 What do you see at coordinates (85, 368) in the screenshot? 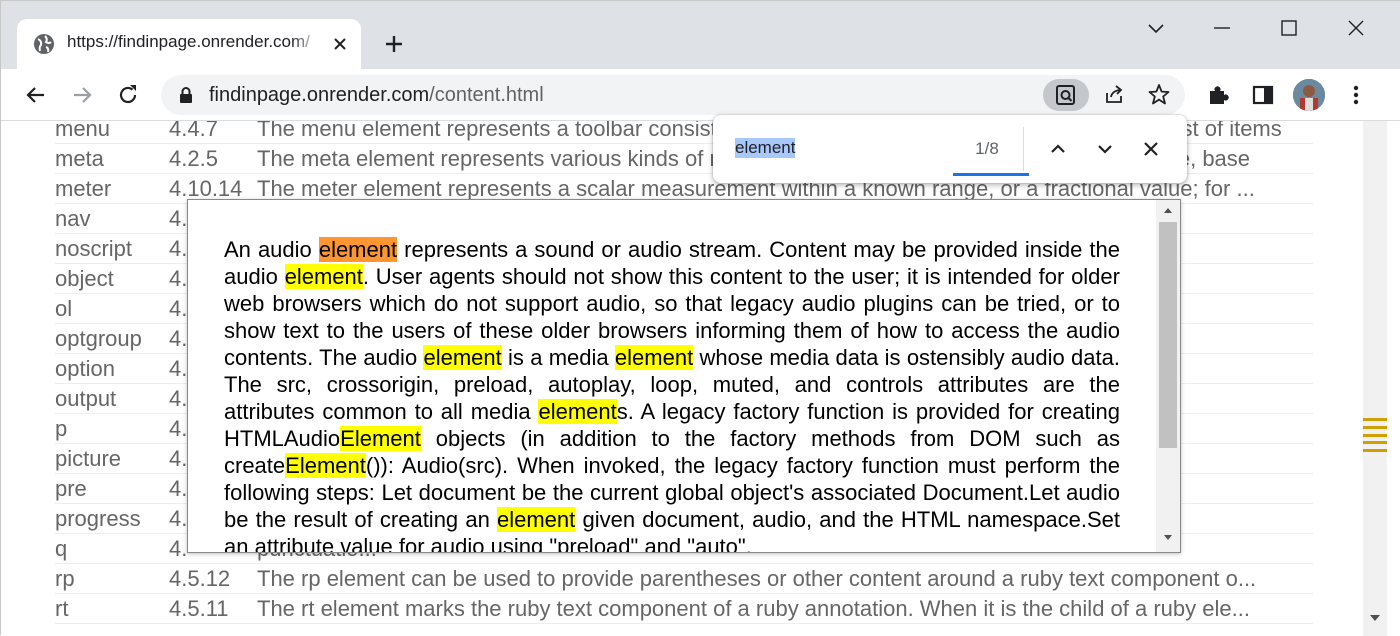
I see `element-name-cell: option` at bounding box center [85, 368].